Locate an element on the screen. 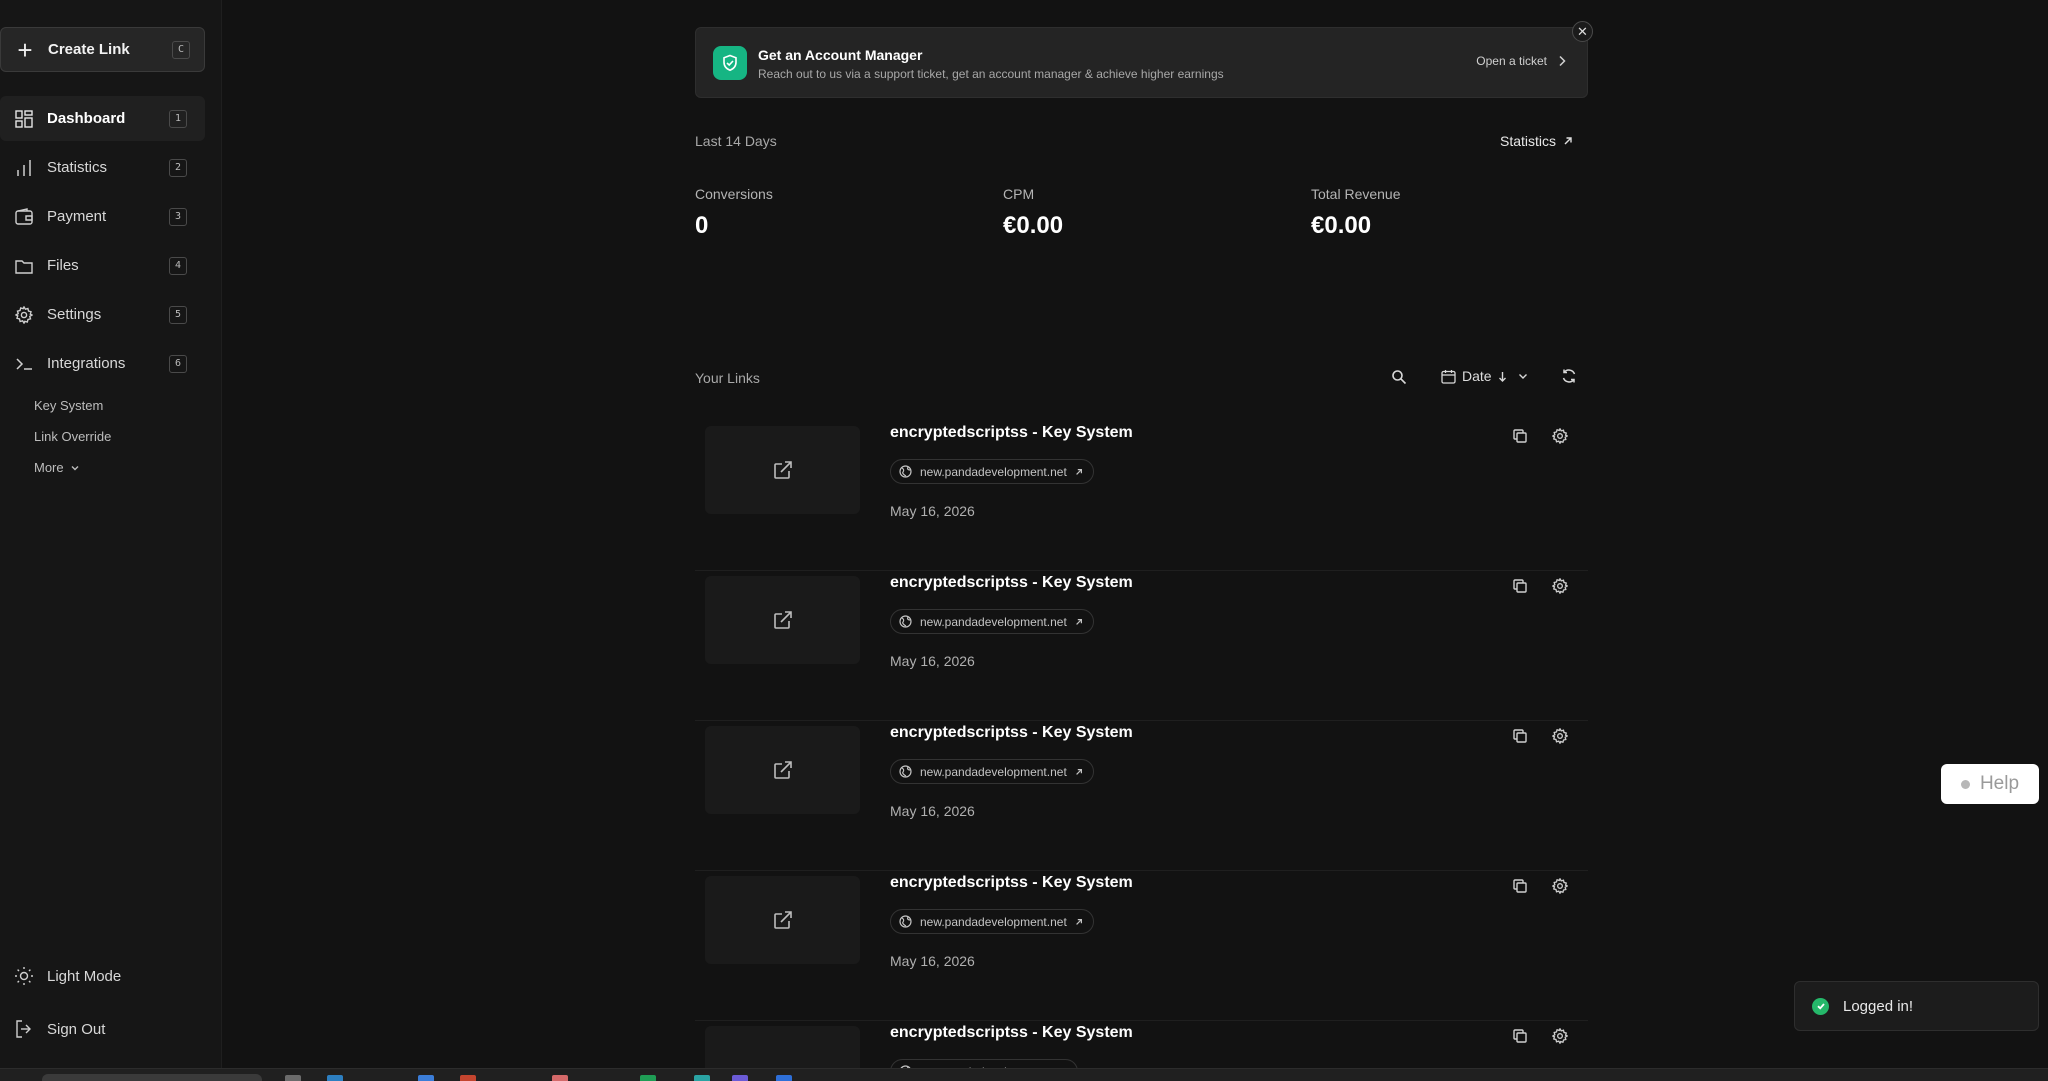 This screenshot has height=1081, width=2048. help-button: Help is located at coordinates (1990, 784).